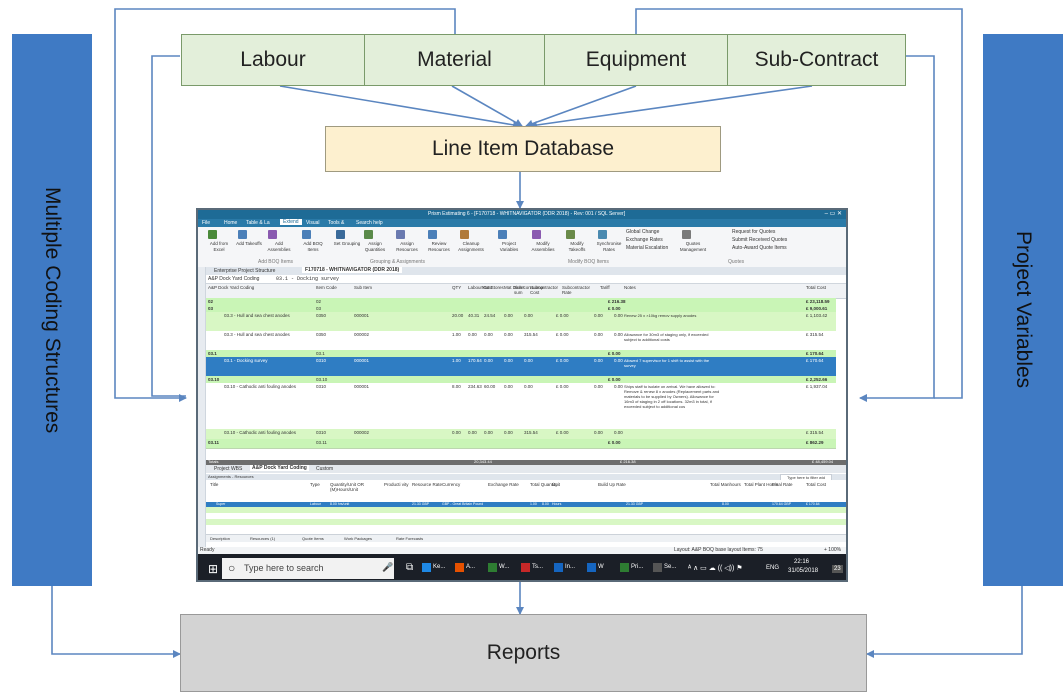 This screenshot has height=692, width=1064. What do you see at coordinates (693, 247) in the screenshot?
I see `ribbon-button-13: Quotes Management` at bounding box center [693, 247].